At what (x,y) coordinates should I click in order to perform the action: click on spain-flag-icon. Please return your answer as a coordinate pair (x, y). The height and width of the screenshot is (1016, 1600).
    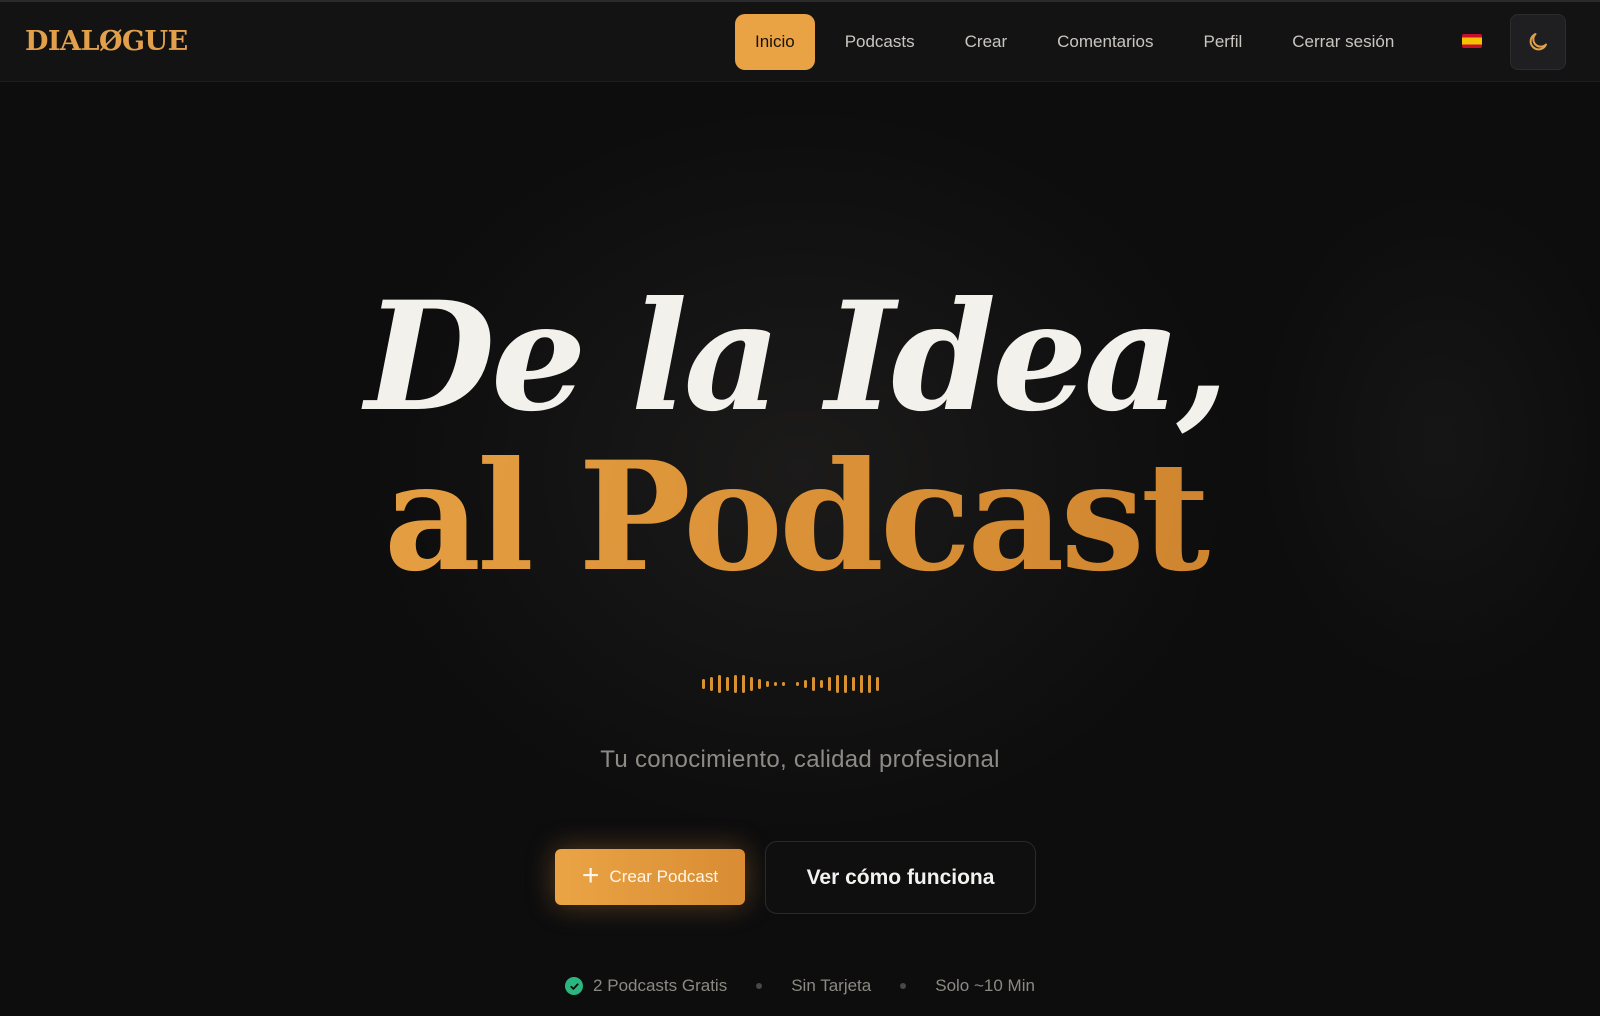
    Looking at the image, I should click on (1472, 41).